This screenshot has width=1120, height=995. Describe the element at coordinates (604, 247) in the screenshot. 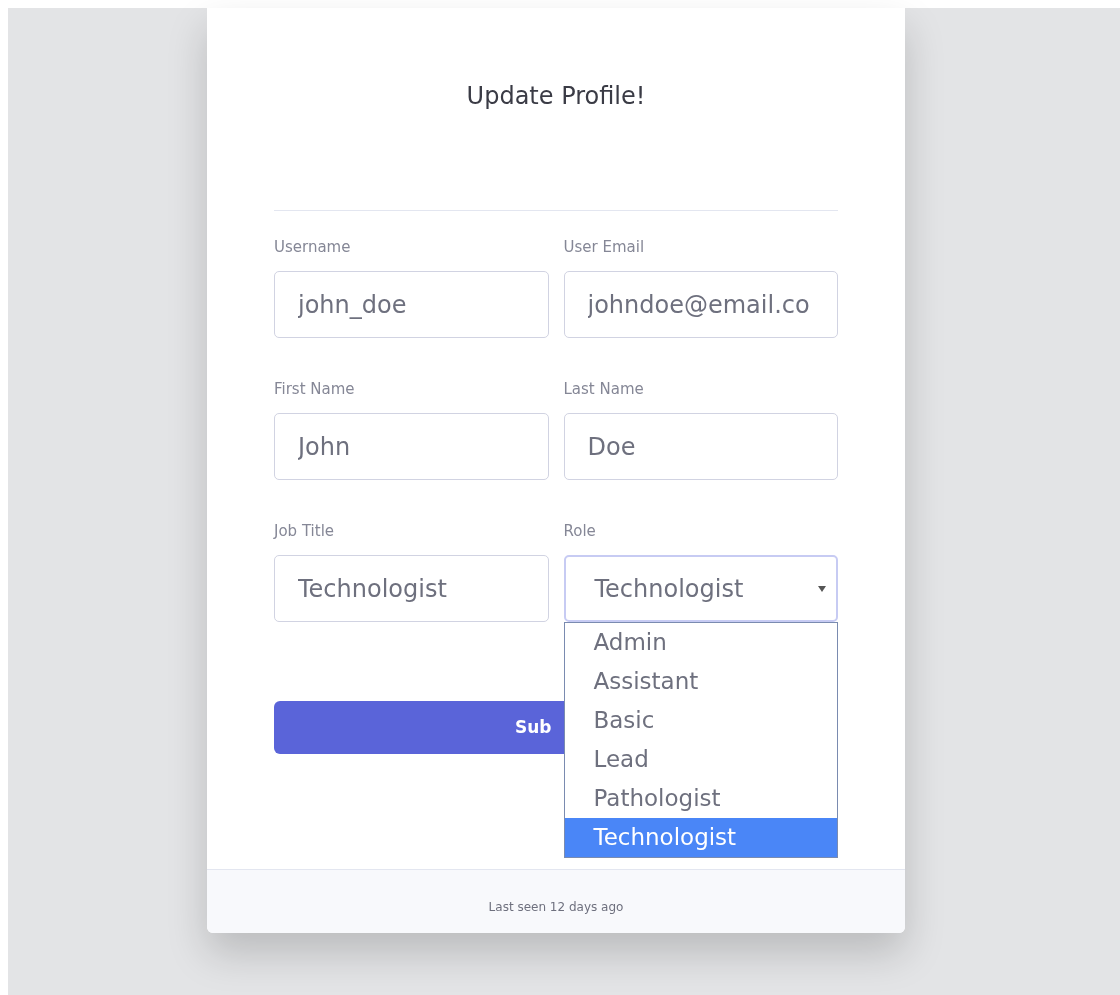

I see `field-label: User Email` at that location.